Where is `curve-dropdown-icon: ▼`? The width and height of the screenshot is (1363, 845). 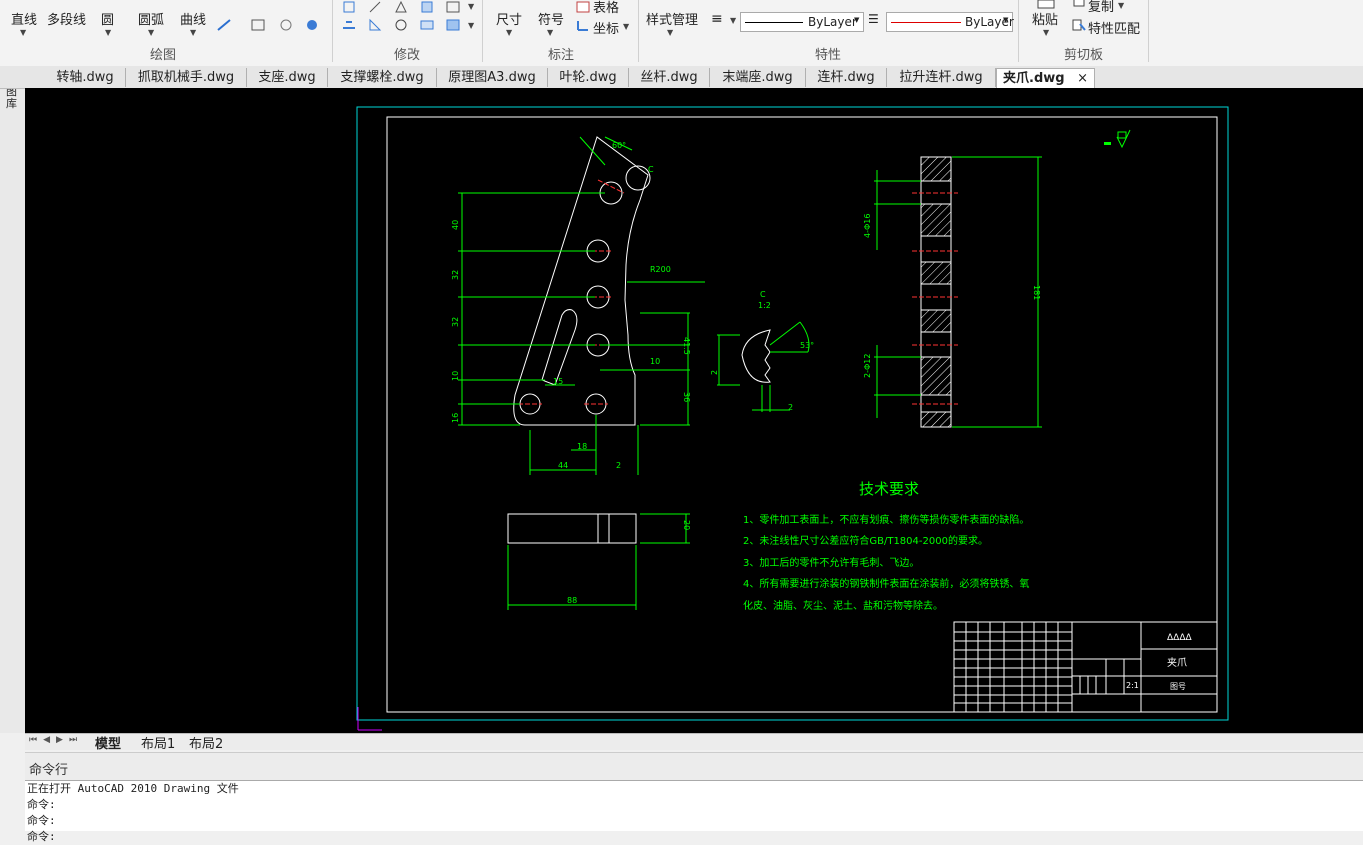
curve-dropdown-icon: ▼ is located at coordinates (193, 32).